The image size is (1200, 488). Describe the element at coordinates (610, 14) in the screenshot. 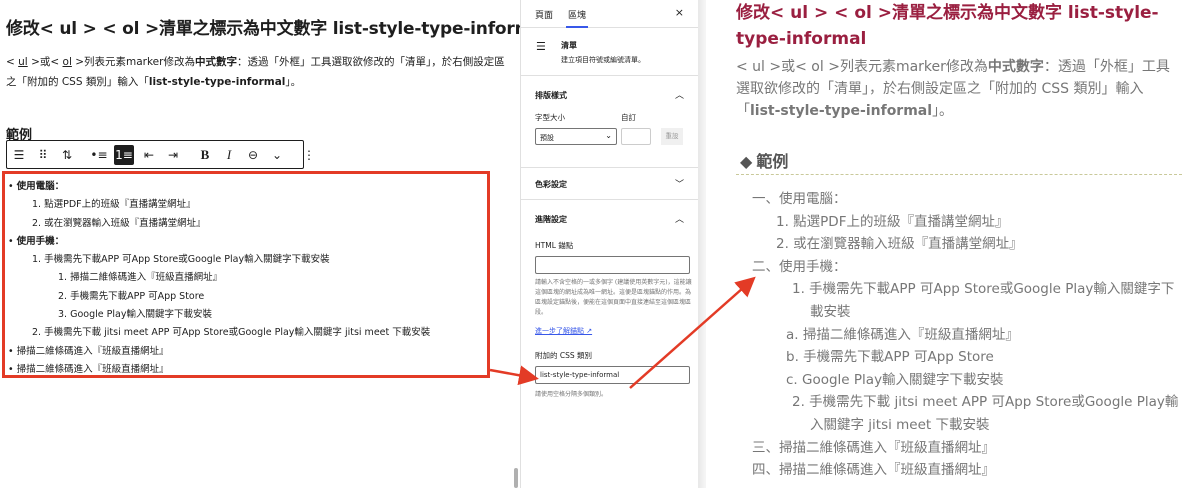

I see `sidebar-tabs: 頁面 區塊 ×` at that location.